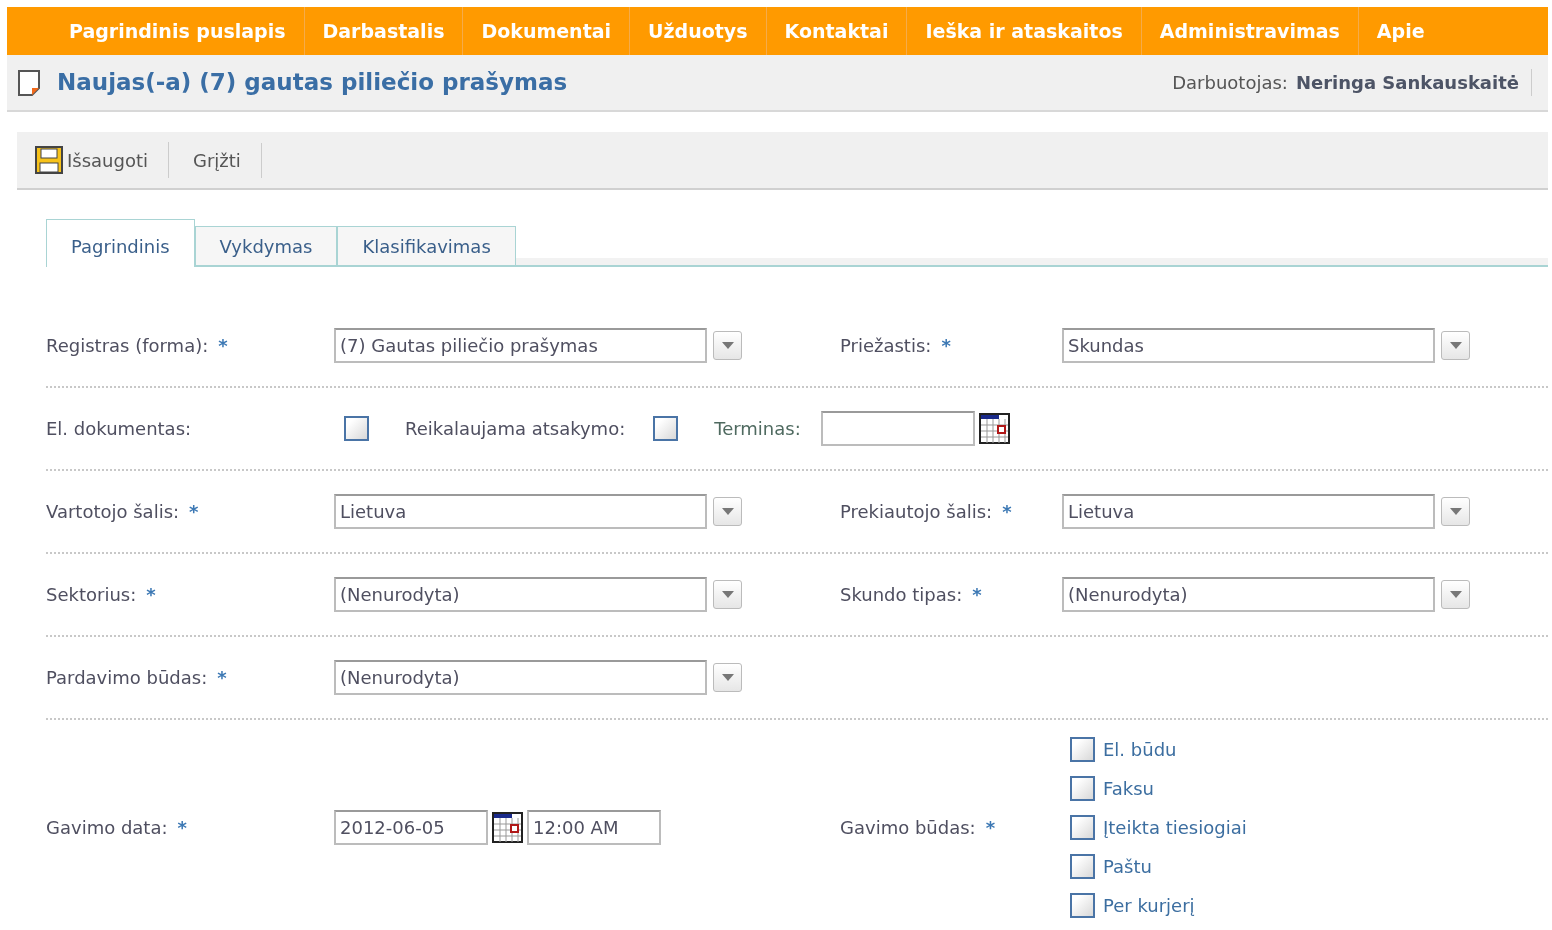 Image resolution: width=1552 pixels, height=930 pixels. What do you see at coordinates (119, 429) in the screenshot?
I see `field-label: El. dokumentas:` at bounding box center [119, 429].